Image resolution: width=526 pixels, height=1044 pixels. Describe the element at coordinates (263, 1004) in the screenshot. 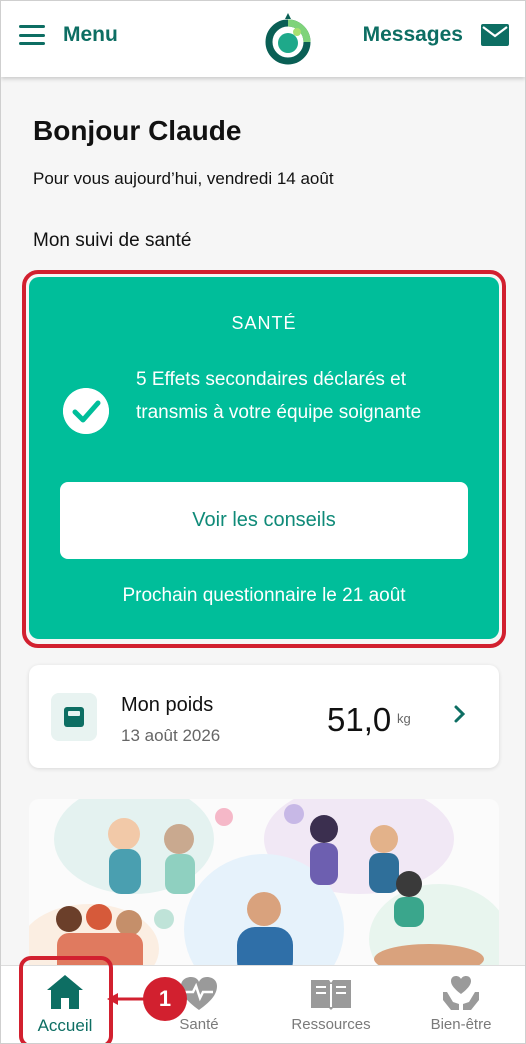

I see `bottom-navigation: Accueil Santé Ressources Bien-être` at that location.